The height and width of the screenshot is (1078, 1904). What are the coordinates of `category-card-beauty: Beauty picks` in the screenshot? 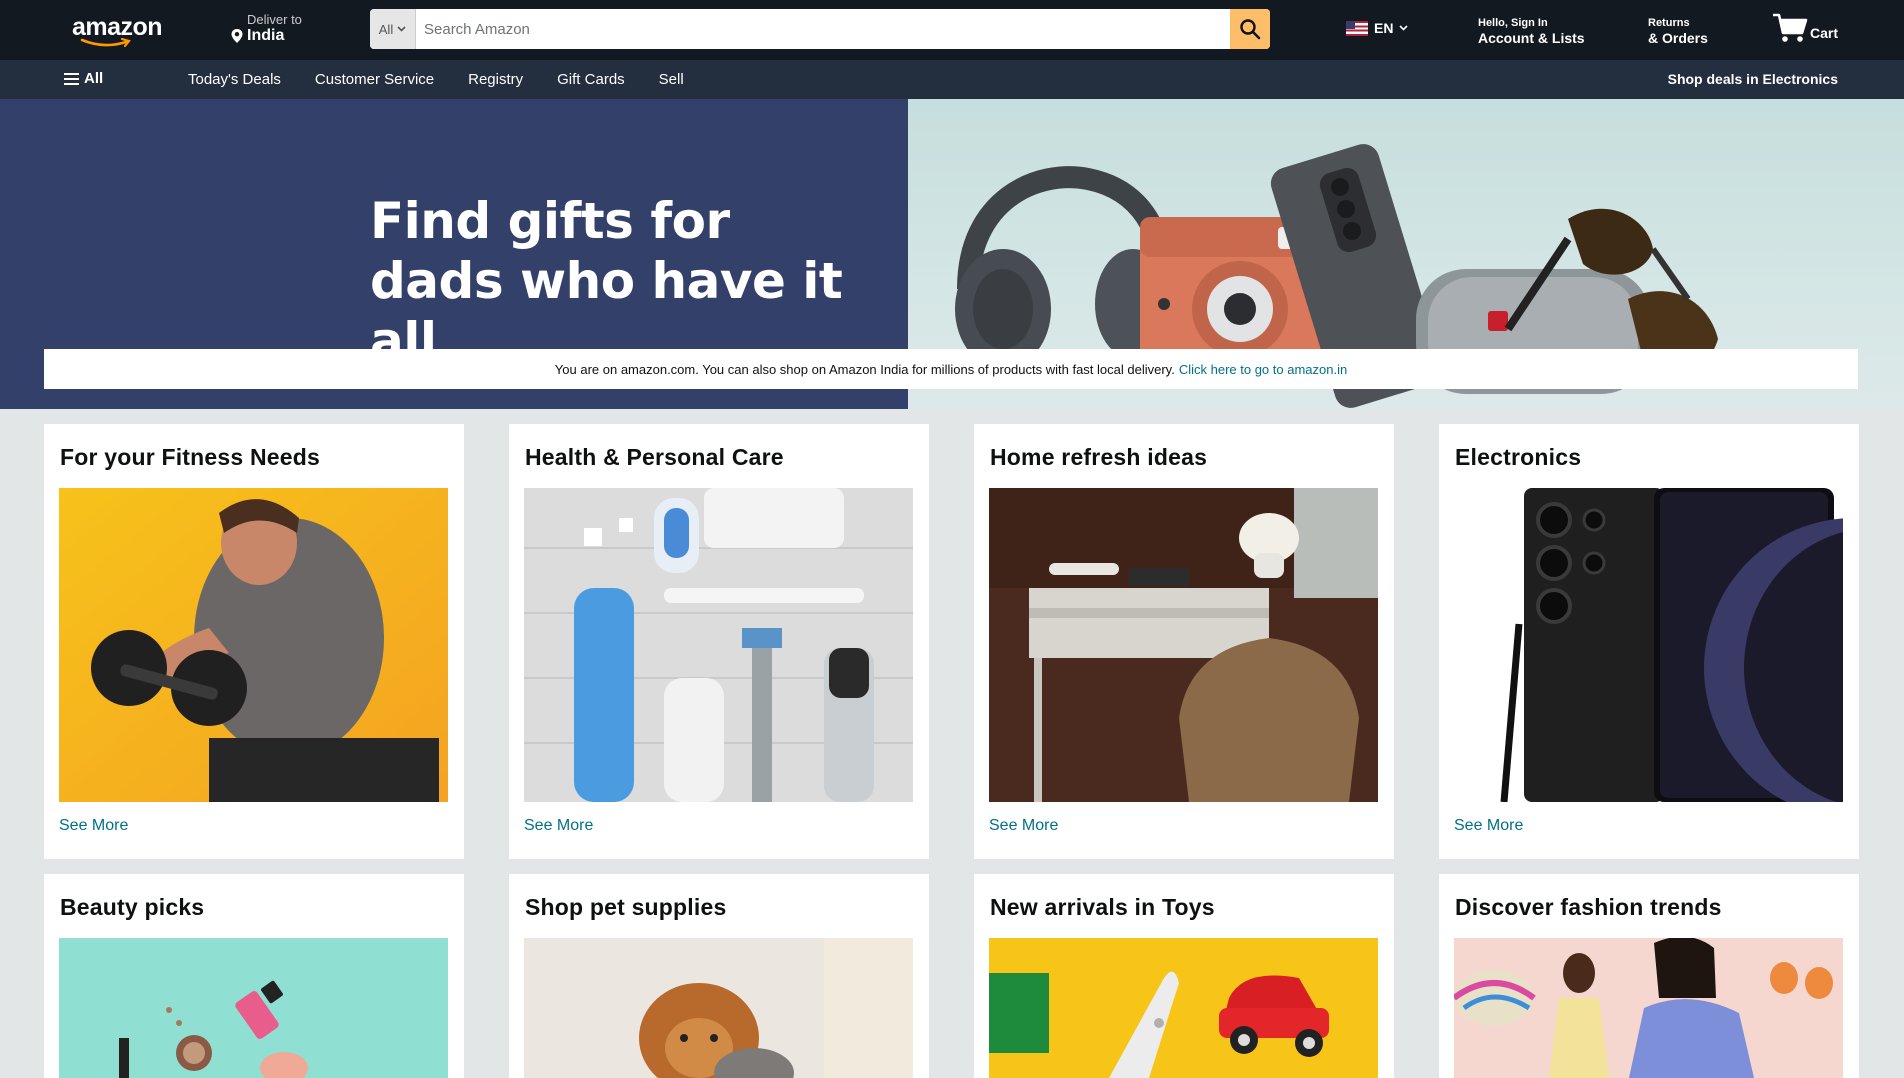 It's located at (254, 976).